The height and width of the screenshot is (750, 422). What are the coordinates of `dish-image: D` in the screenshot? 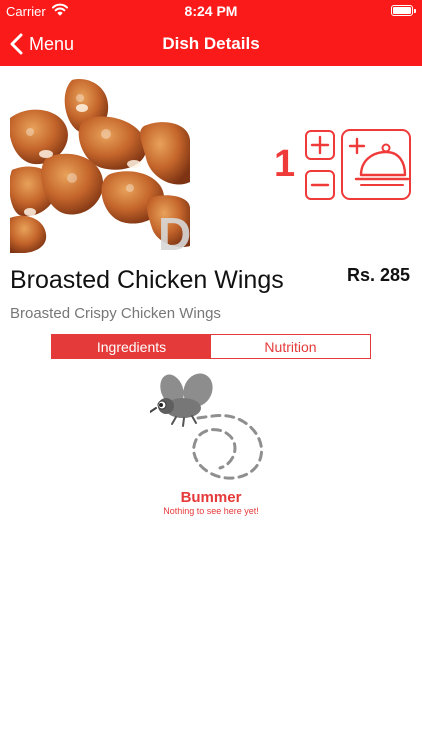 It's located at (100, 165).